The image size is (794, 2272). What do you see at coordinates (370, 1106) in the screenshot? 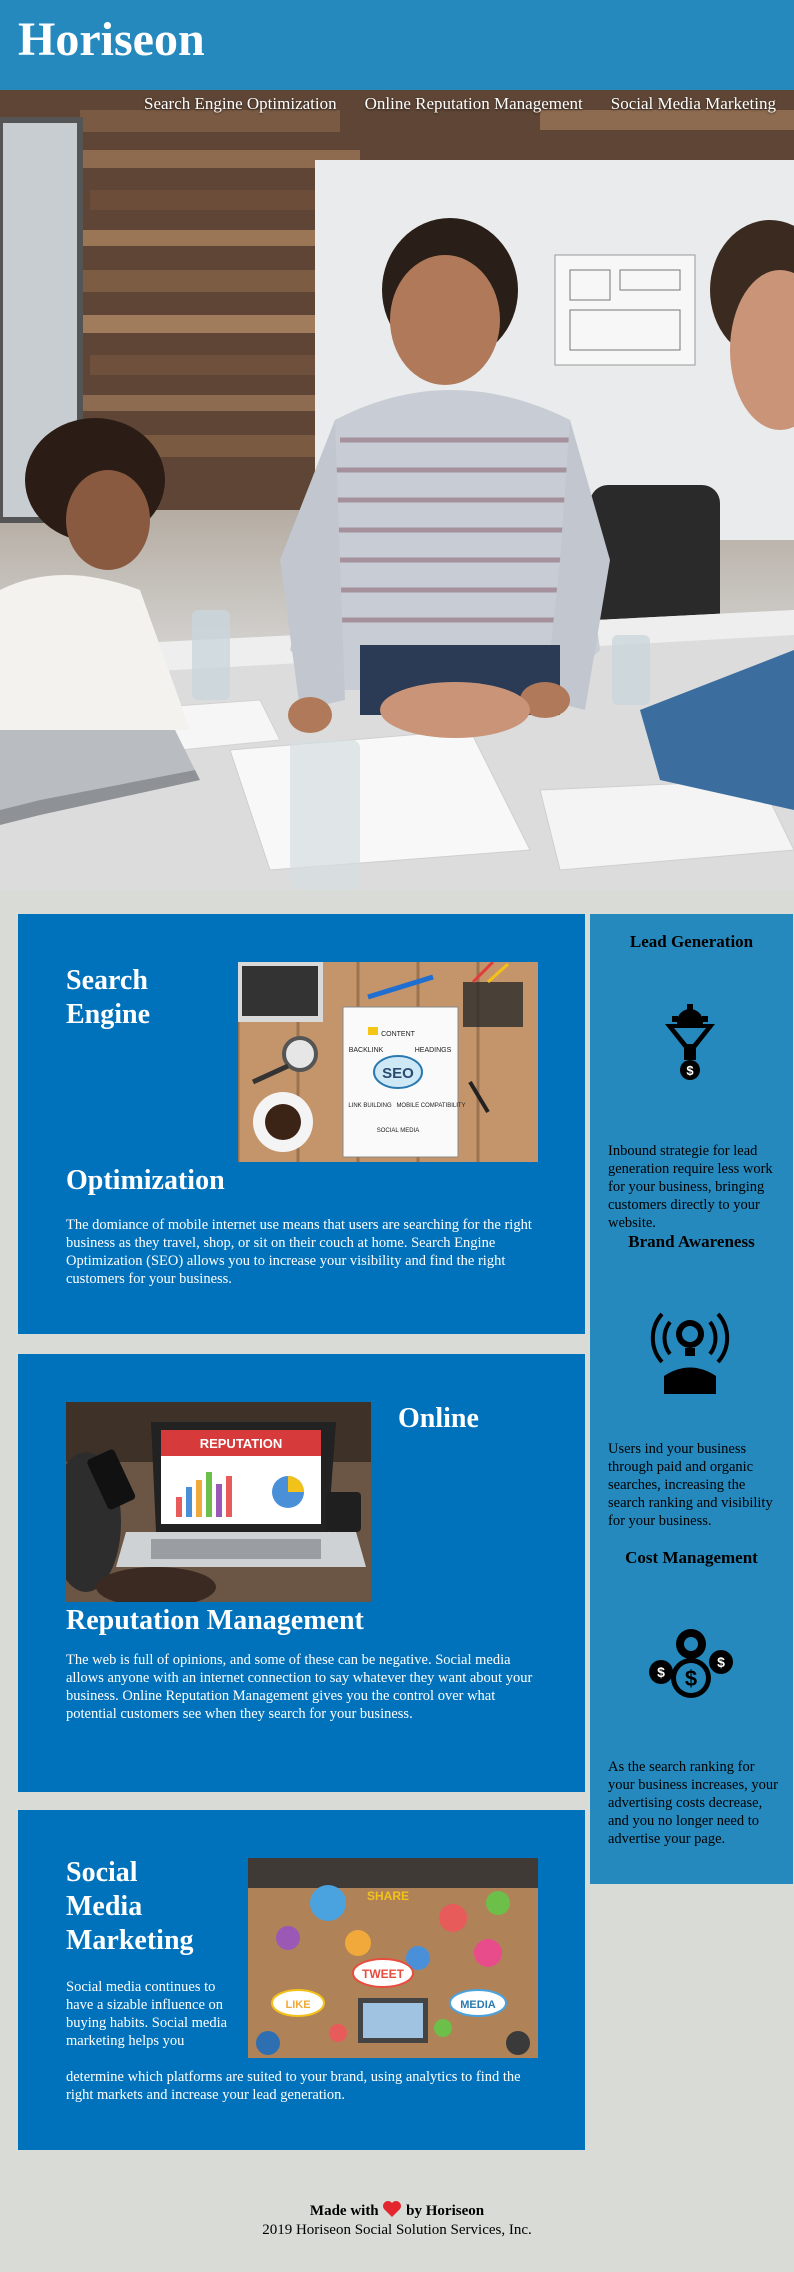
I see `seo-word: LINK BUILDING` at bounding box center [370, 1106].